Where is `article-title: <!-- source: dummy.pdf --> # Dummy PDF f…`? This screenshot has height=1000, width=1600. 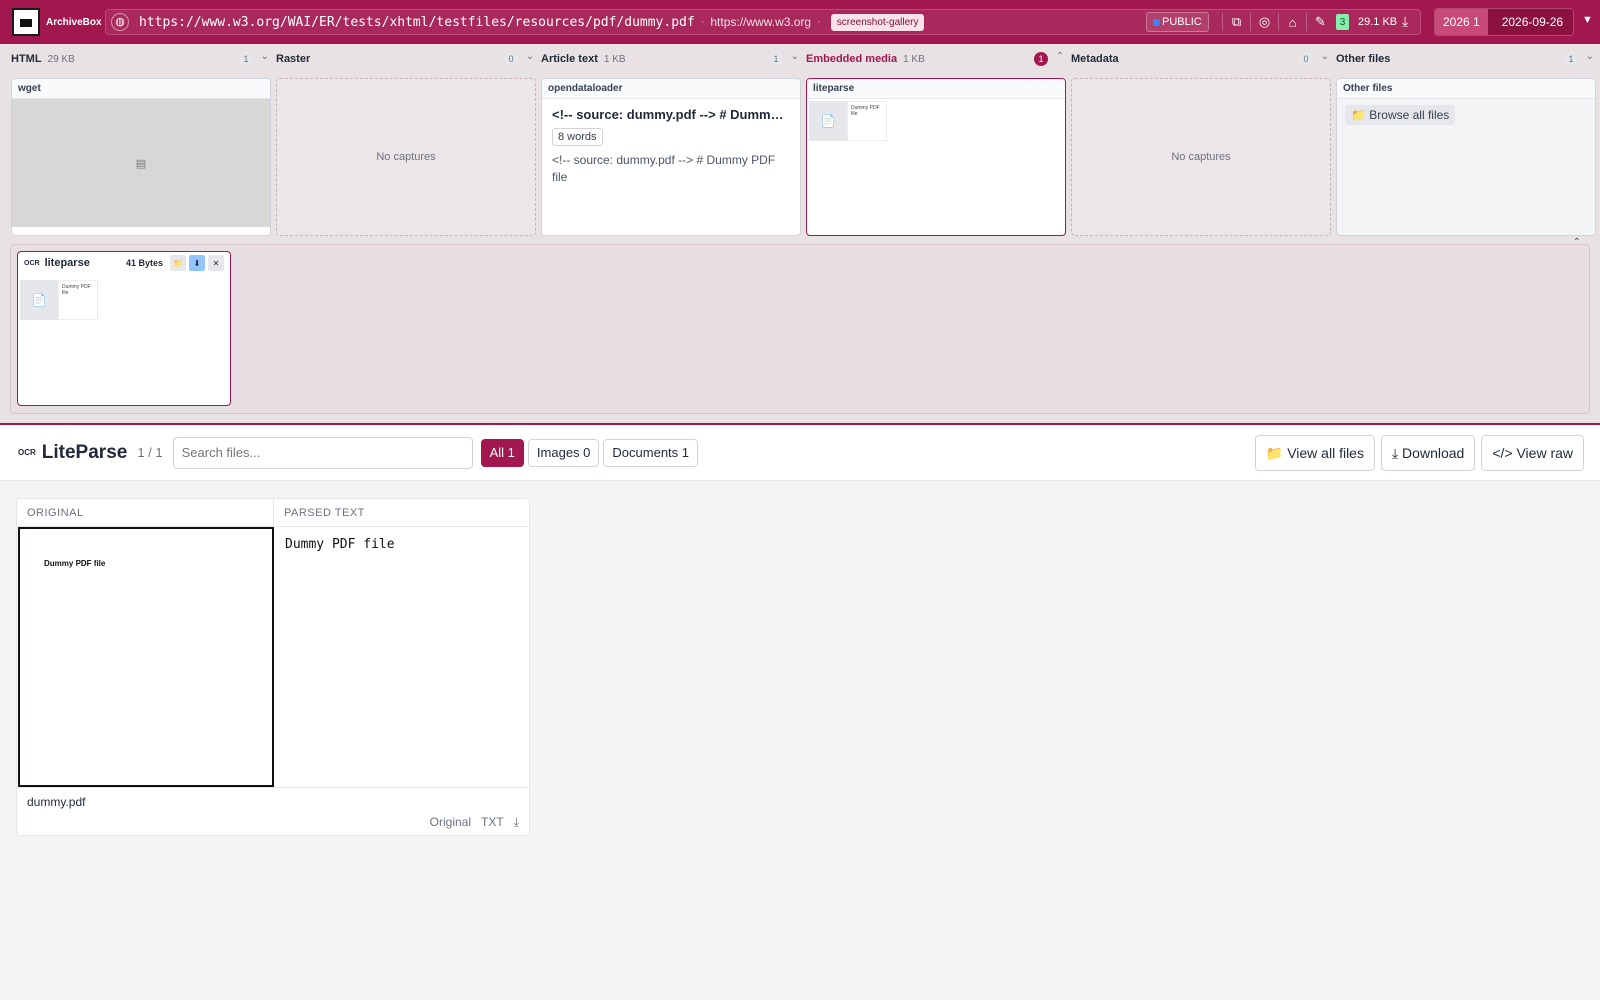 article-title: <!-- source: dummy.pdf --> # Dummy PDF f… is located at coordinates (676, 114).